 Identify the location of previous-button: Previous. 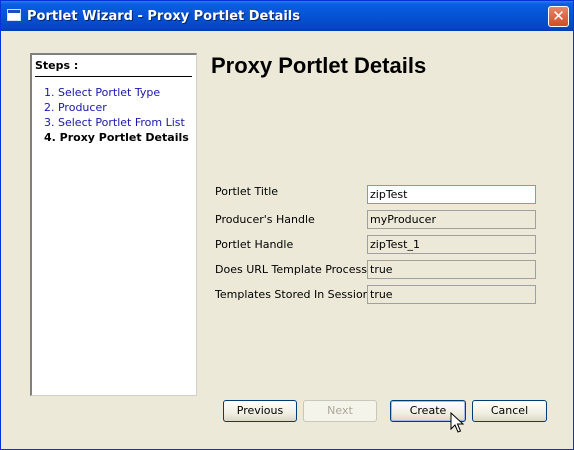
(260, 411).